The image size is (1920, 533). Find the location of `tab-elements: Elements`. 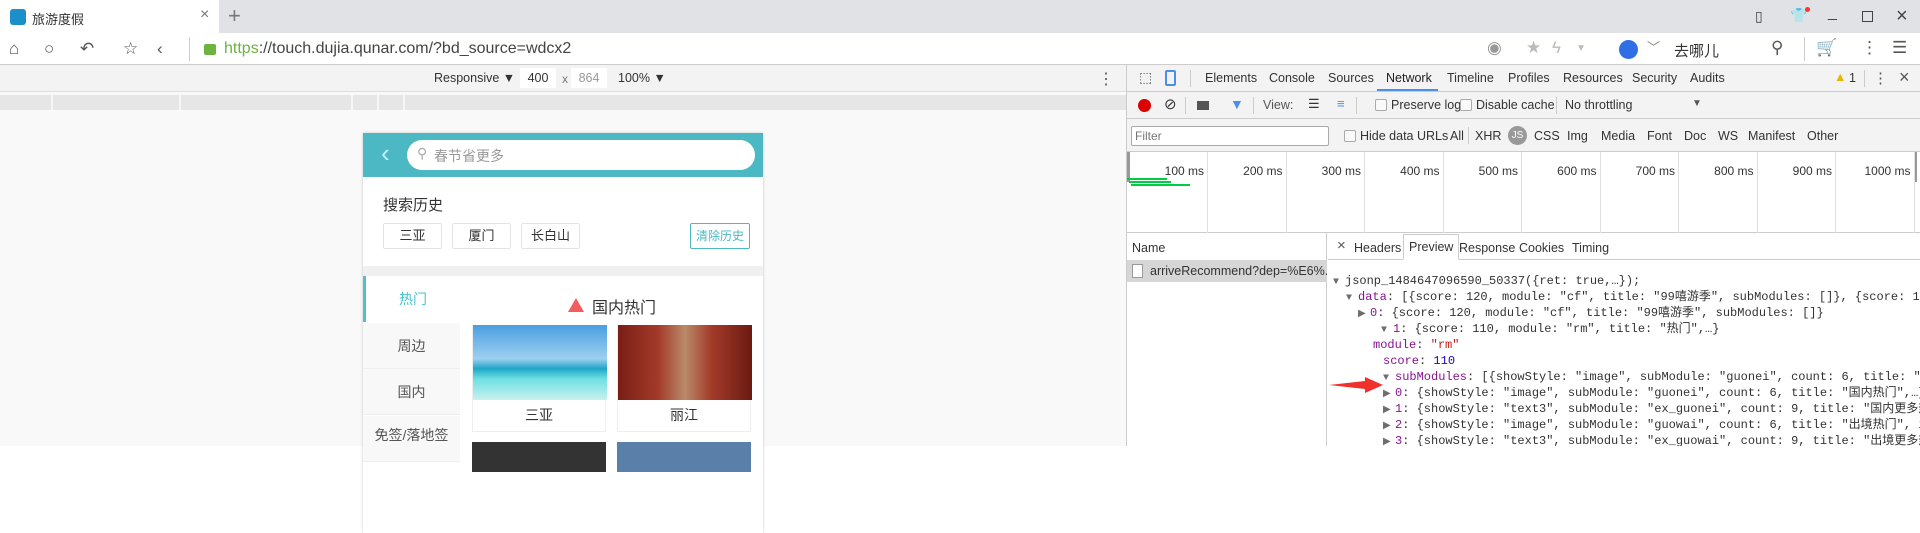

tab-elements: Elements is located at coordinates (1231, 78).